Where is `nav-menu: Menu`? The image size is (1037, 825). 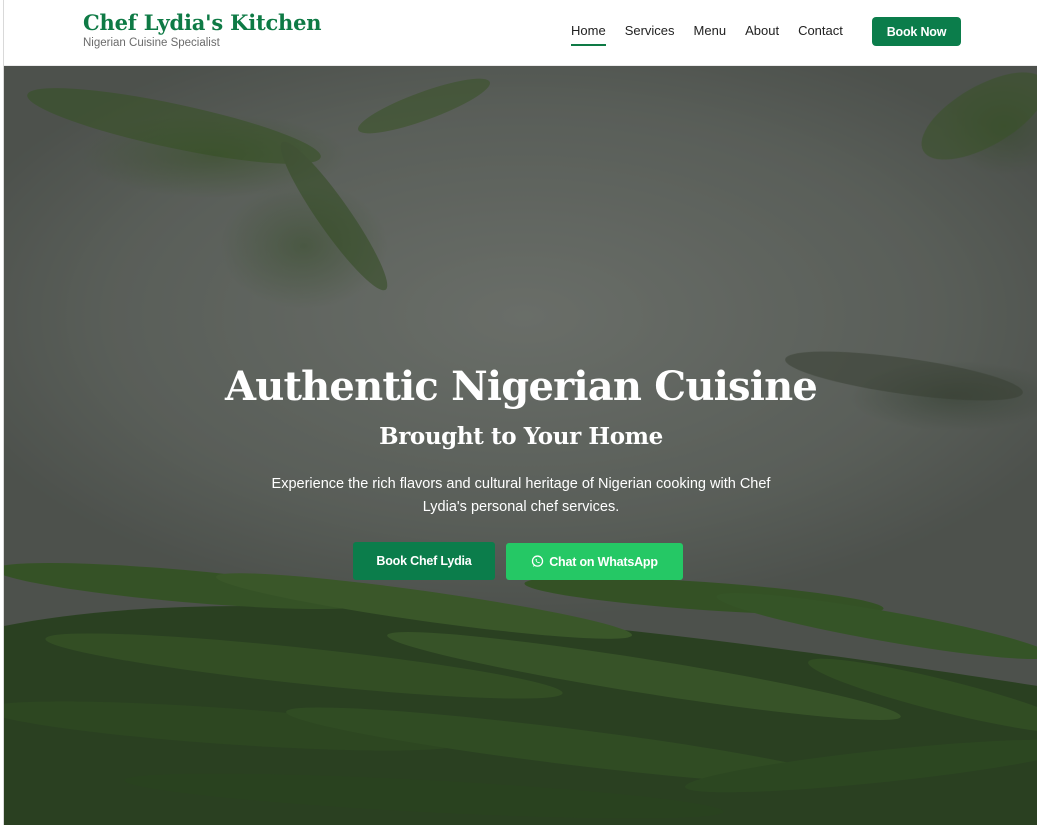
nav-menu: Menu is located at coordinates (710, 32).